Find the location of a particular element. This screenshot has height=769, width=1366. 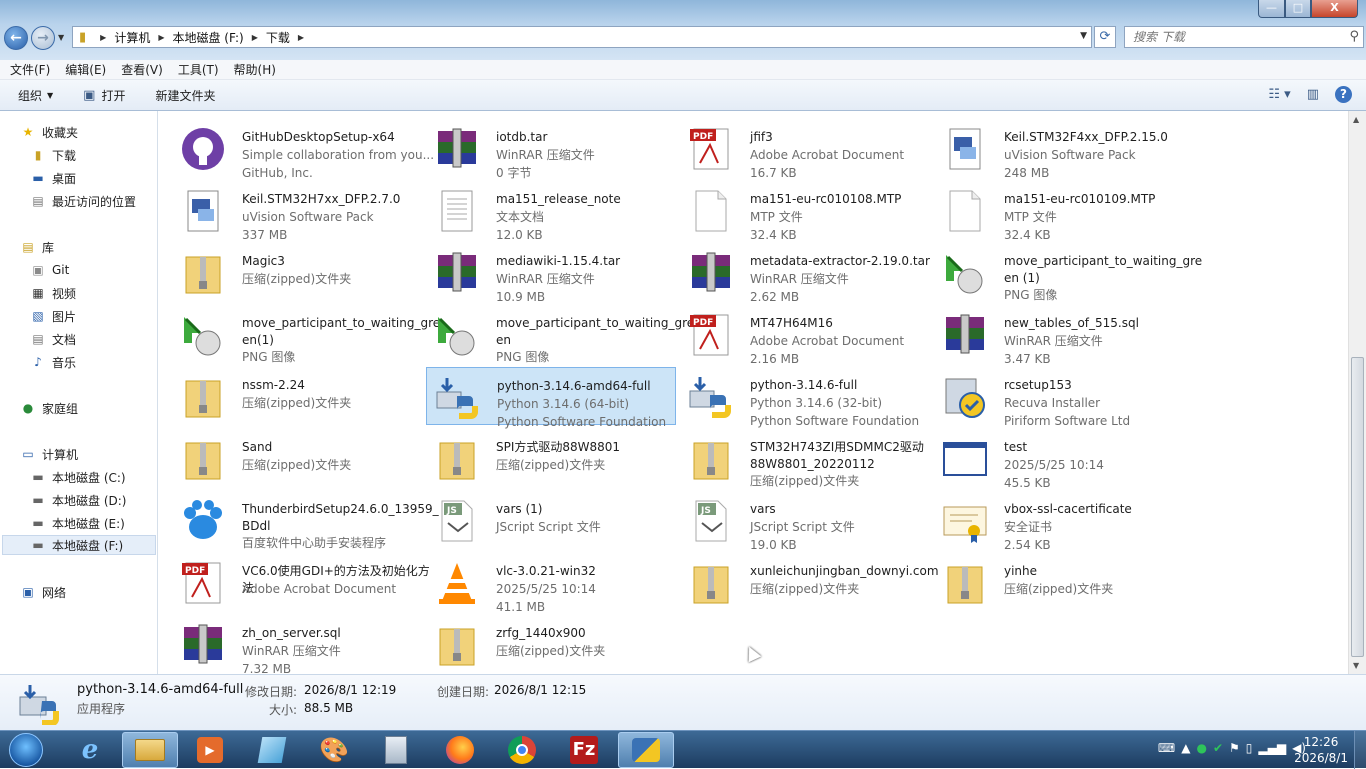

taskbar-media-player: ▶ is located at coordinates (210, 750).